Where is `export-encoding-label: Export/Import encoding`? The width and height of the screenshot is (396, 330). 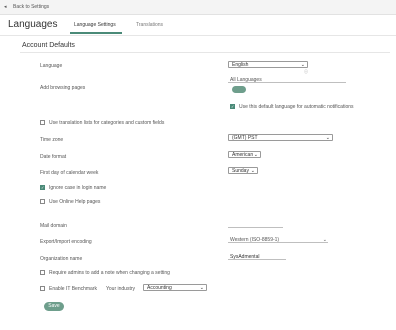
export-encoding-label: Export/Import encoding is located at coordinates (66, 242).